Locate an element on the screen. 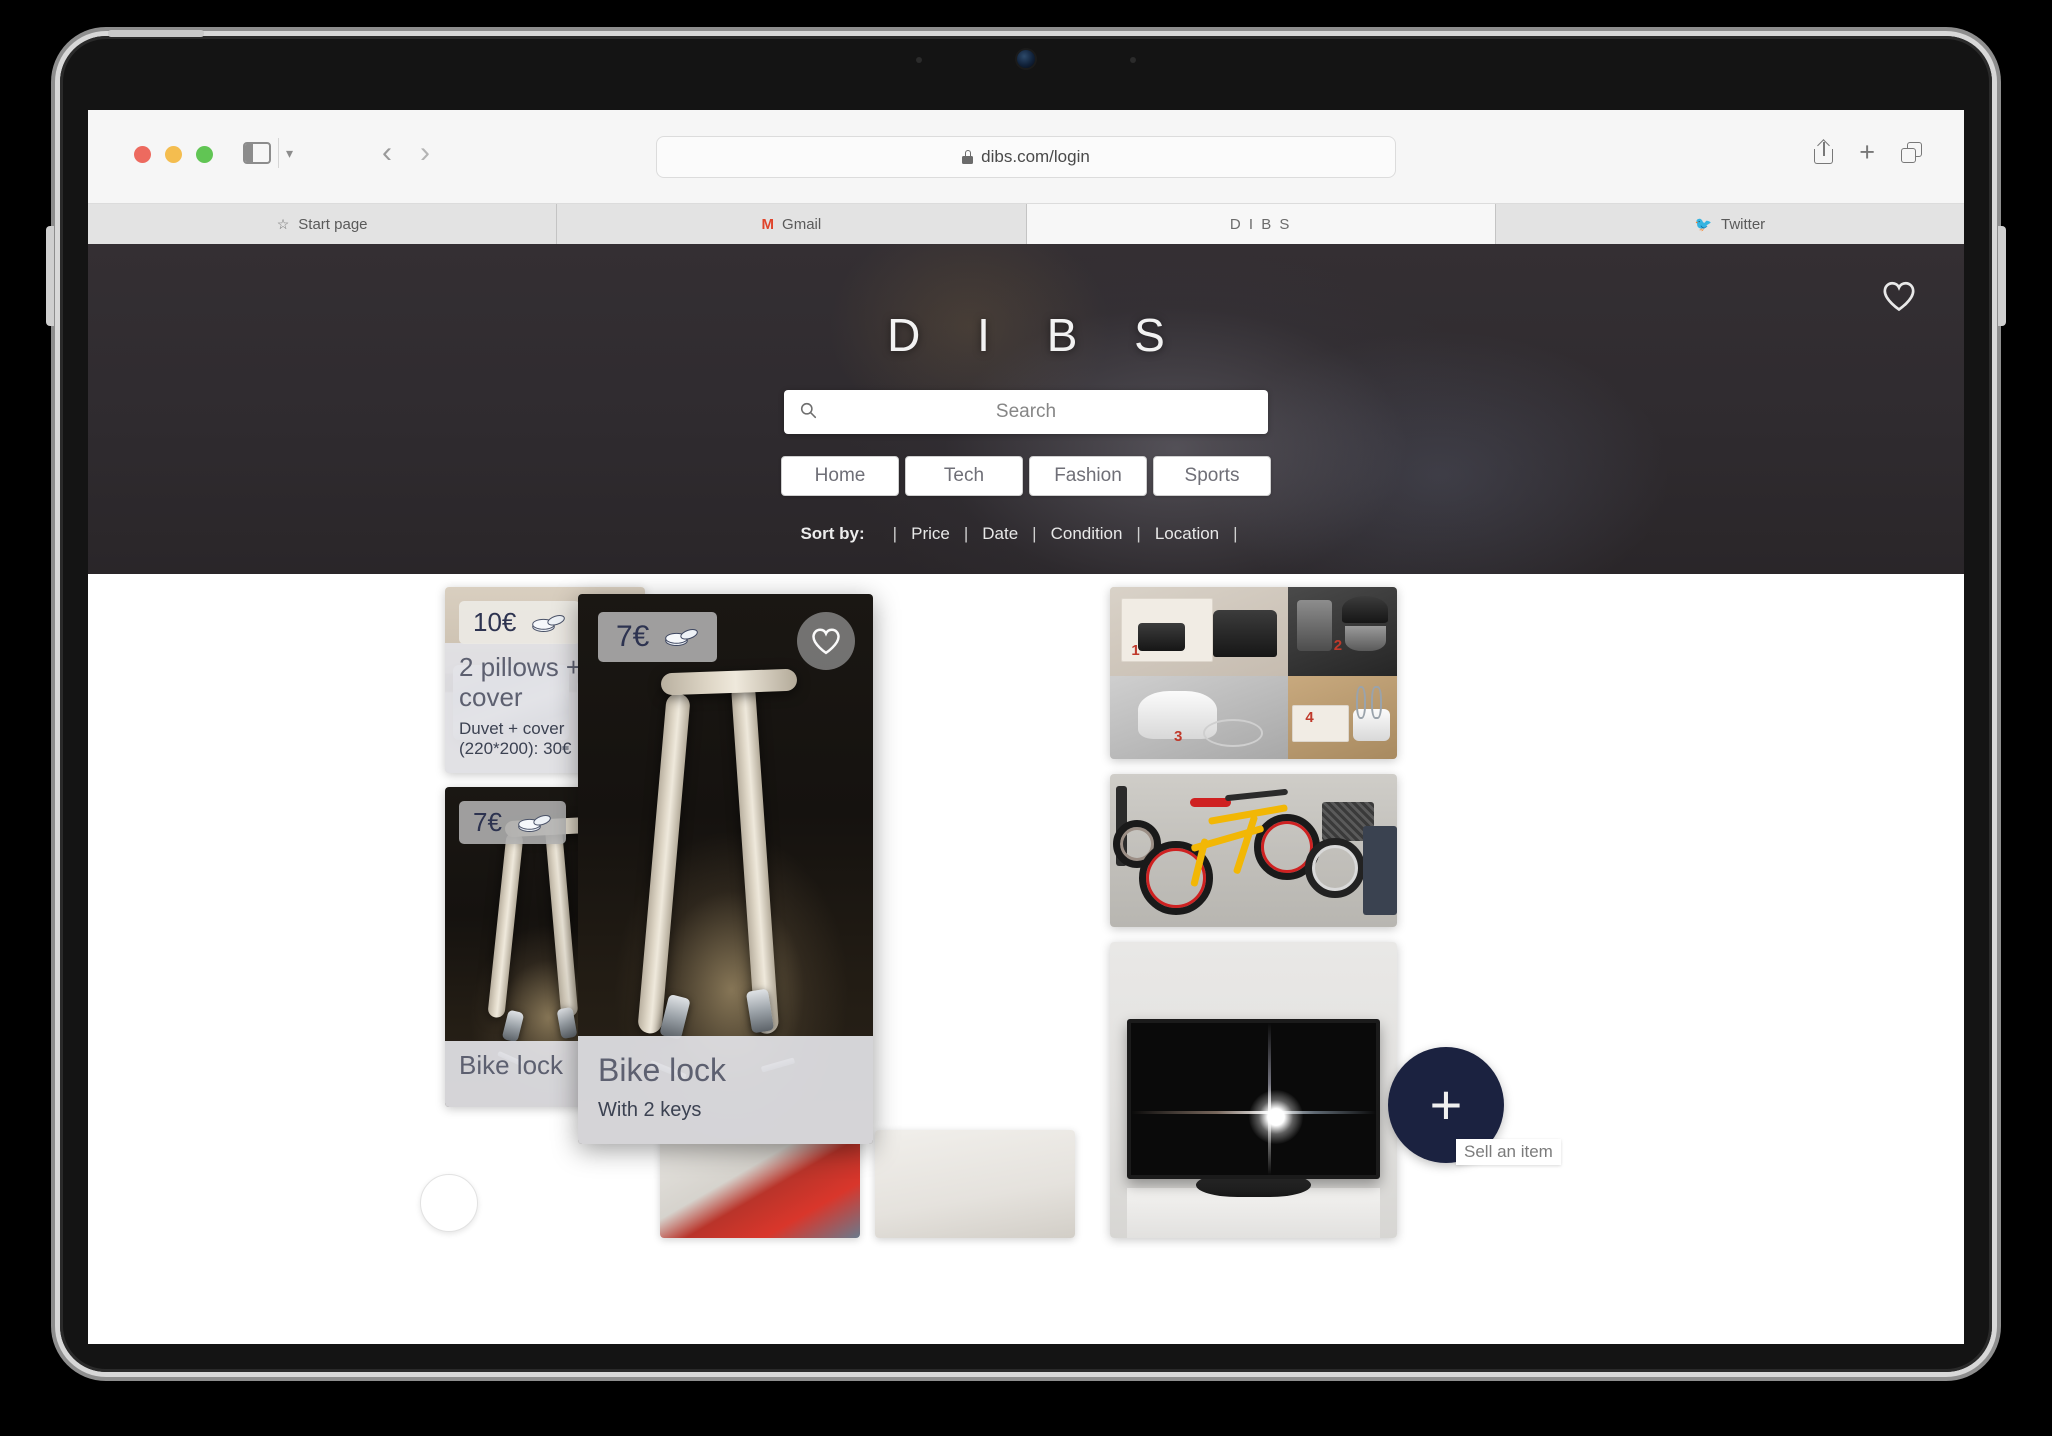  category-button-fashion: Fashion is located at coordinates (1088, 476).